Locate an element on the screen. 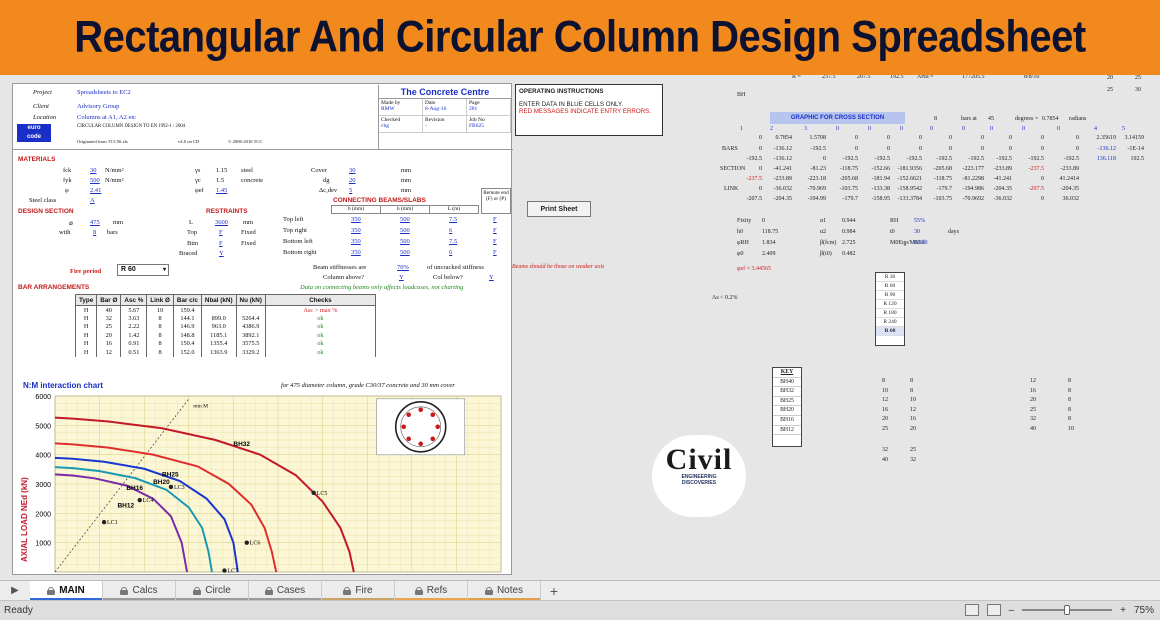  beam-row-label: Top right is located at coordinates (295, 230).